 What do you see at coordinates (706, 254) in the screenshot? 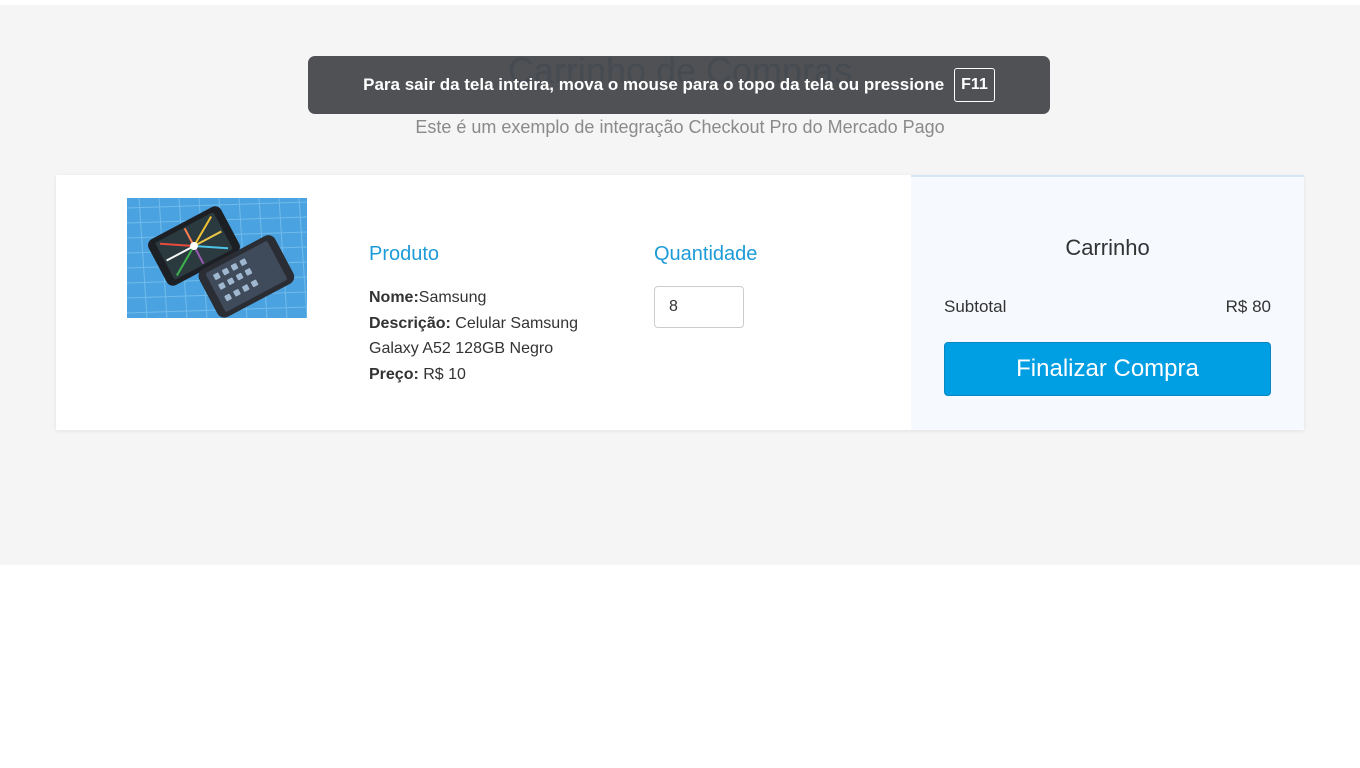
I see `quantity-section-title: Quantidade` at bounding box center [706, 254].